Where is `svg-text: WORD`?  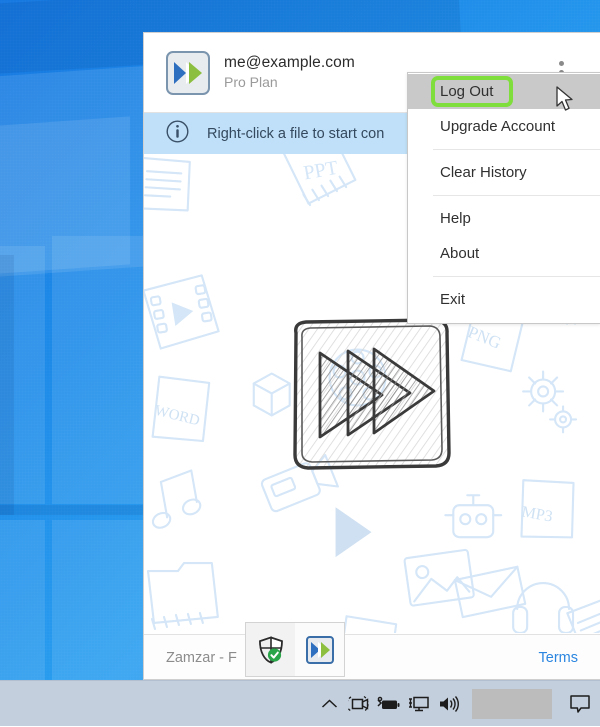 svg-text: WORD is located at coordinates (177, 416).